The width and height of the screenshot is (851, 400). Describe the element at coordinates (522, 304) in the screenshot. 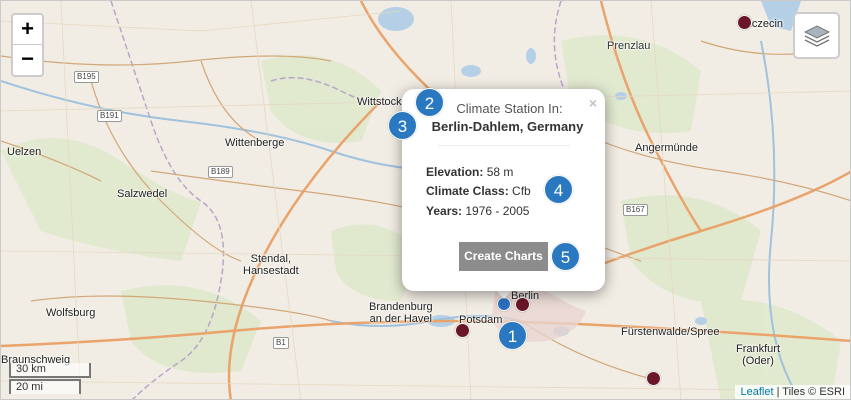

I see `station-marker-berlin` at that location.